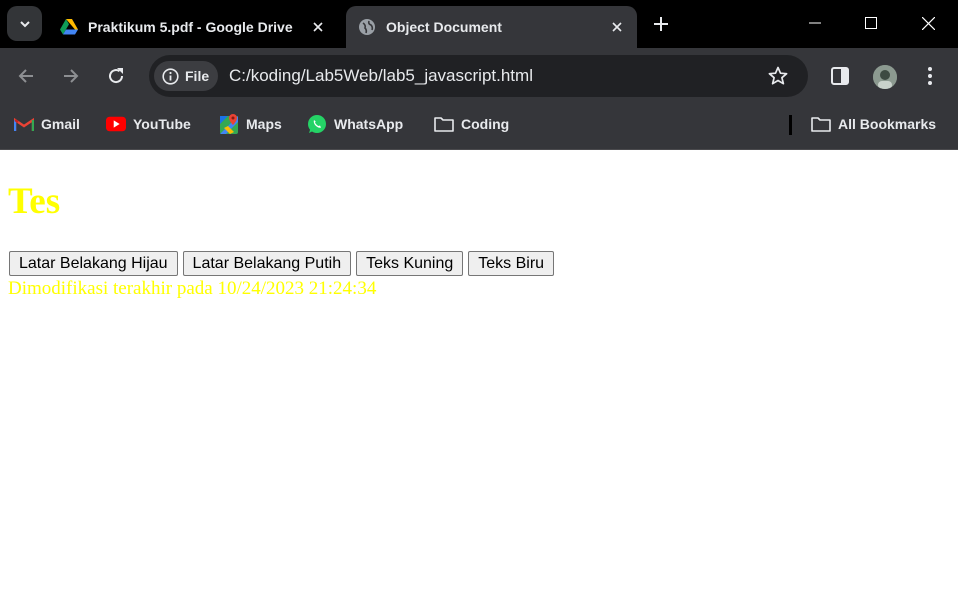 This screenshot has width=958, height=614. I want to click on star-icon, so click(778, 75).